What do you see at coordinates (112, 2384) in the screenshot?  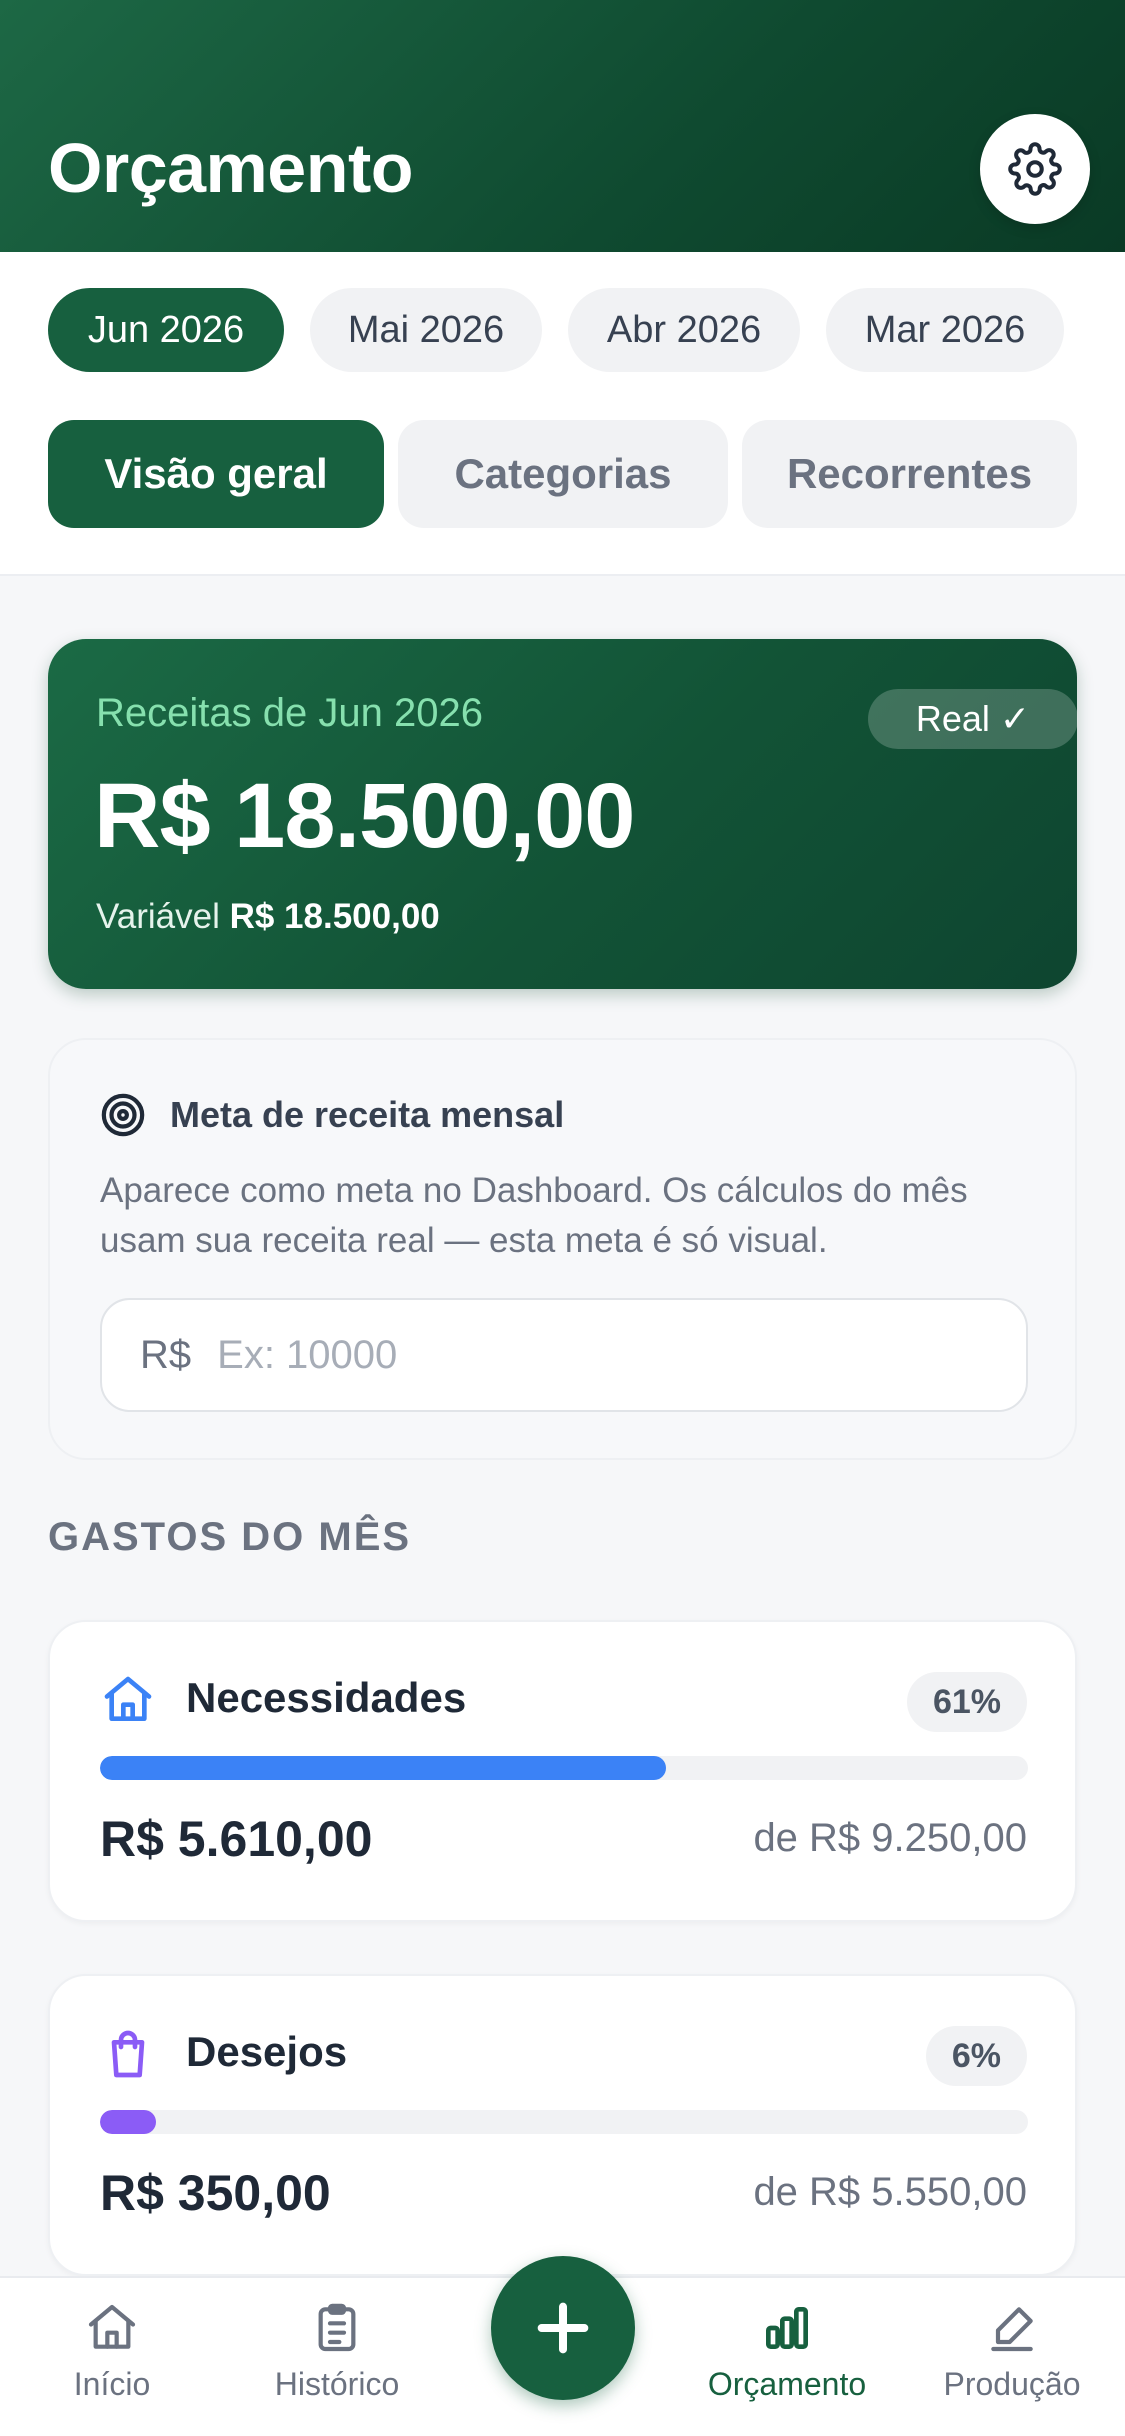 I see `nav-label: Início` at bounding box center [112, 2384].